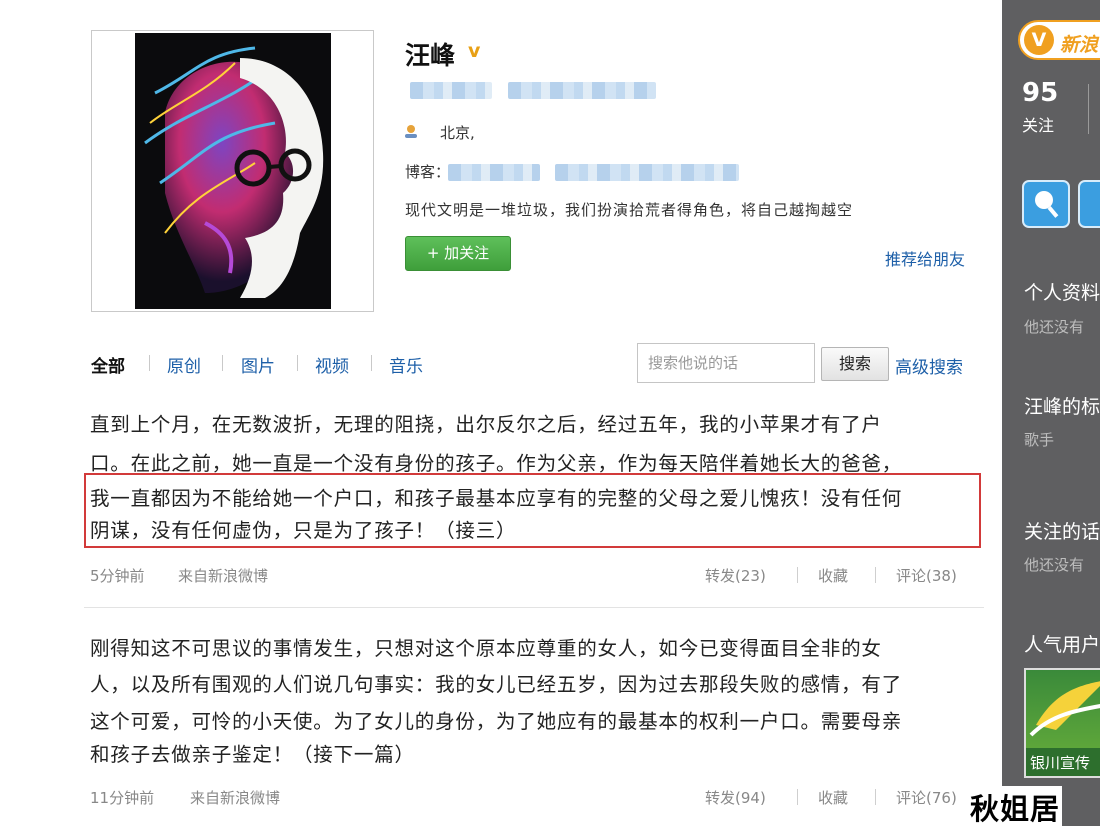 The image size is (1100, 826). Describe the element at coordinates (252, 754) in the screenshot. I see `post-text-line: 和孩子去做亲子鉴定！（接下一篇）` at that location.